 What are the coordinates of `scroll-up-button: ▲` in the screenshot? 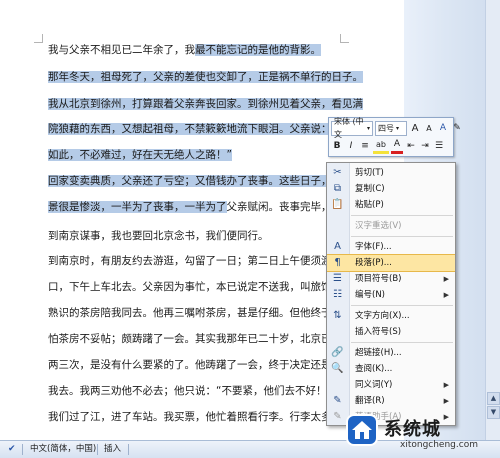 It's located at (493, 398).